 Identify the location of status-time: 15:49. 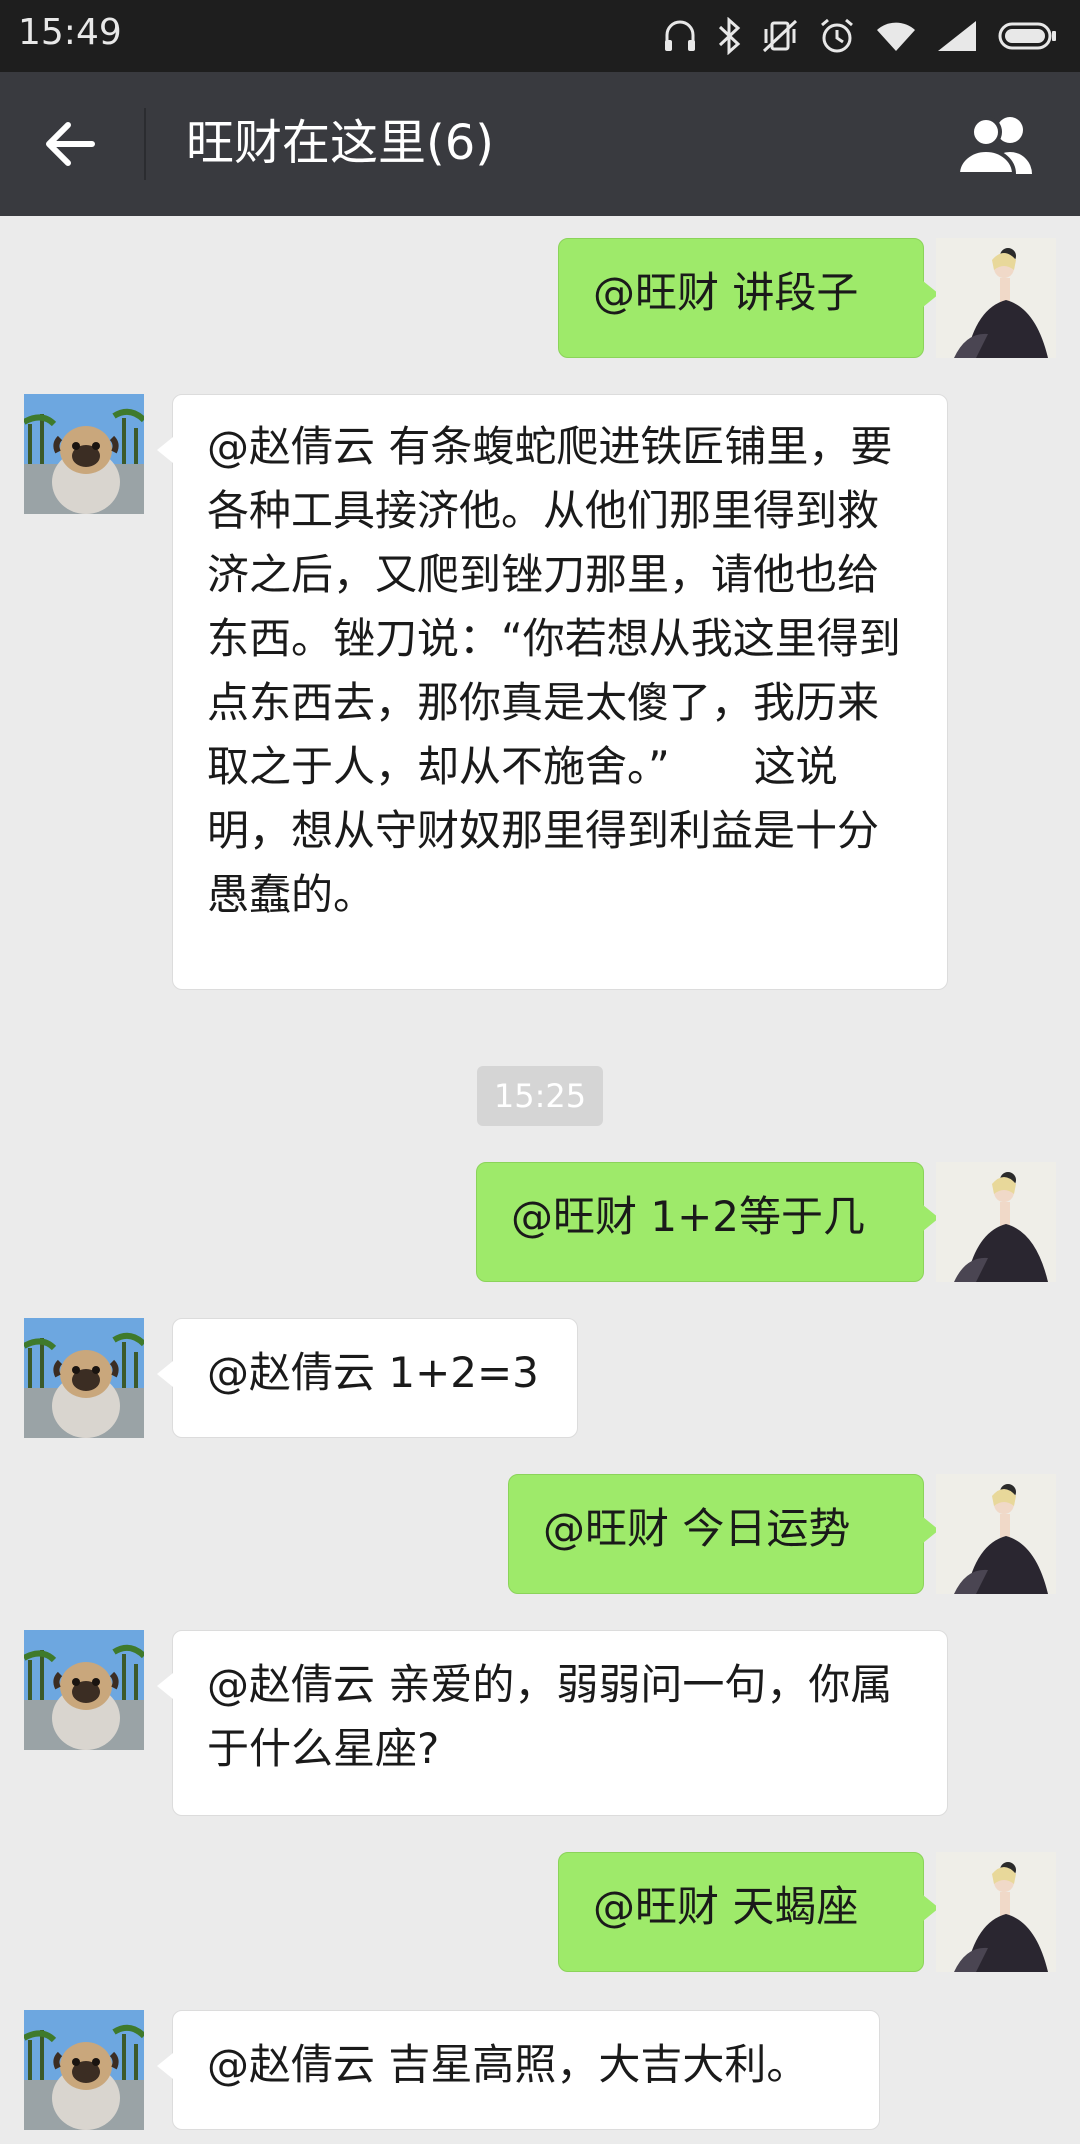
(70, 32).